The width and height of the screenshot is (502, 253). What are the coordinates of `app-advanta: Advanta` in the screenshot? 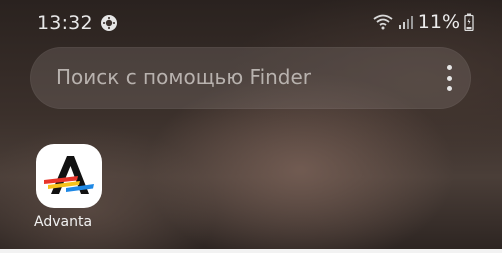 It's located at (68, 187).